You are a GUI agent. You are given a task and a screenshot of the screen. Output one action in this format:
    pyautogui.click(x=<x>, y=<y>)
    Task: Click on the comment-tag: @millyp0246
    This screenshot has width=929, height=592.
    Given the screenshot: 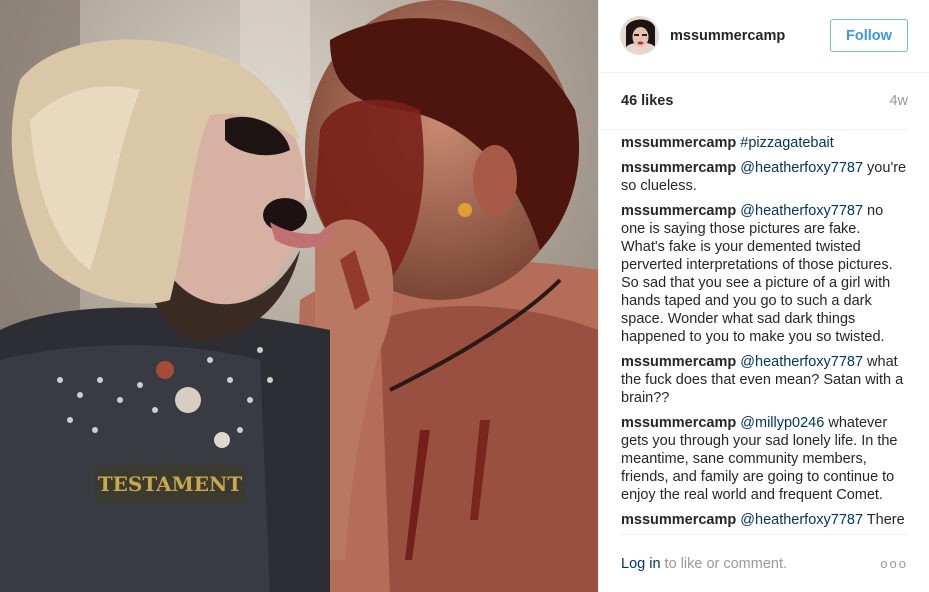 What is the action you would take?
    pyautogui.click(x=782, y=423)
    